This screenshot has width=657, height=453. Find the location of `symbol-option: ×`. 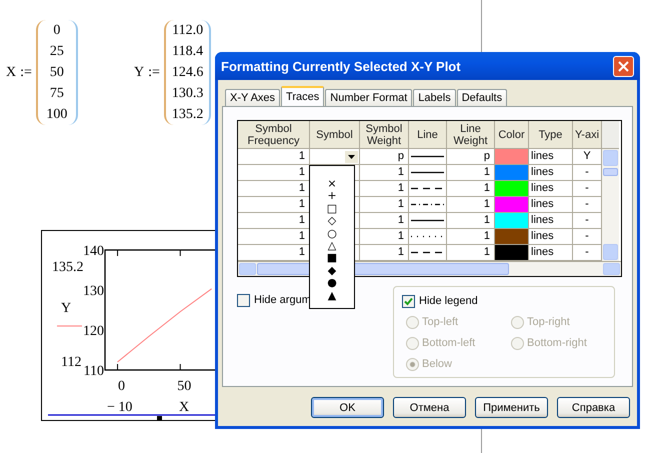

symbol-option: × is located at coordinates (332, 184).